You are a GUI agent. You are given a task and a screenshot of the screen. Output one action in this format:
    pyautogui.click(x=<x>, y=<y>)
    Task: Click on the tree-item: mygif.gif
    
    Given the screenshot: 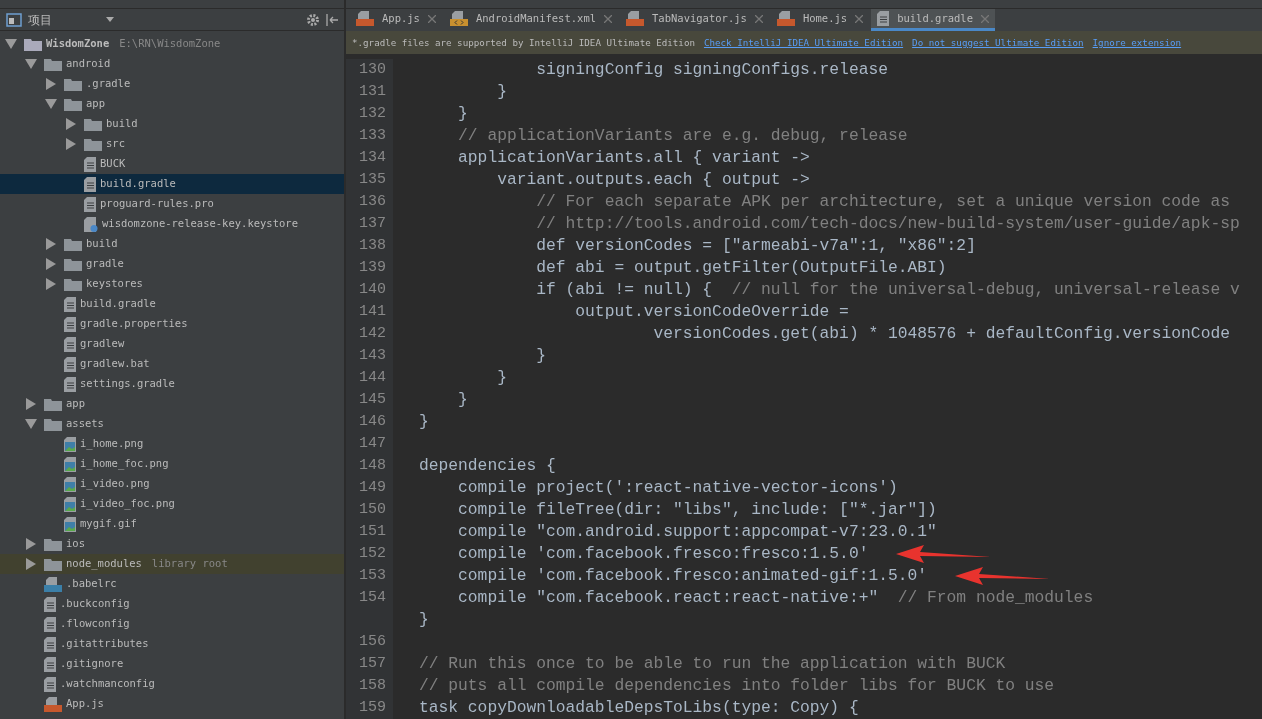 What is the action you would take?
    pyautogui.click(x=172, y=524)
    